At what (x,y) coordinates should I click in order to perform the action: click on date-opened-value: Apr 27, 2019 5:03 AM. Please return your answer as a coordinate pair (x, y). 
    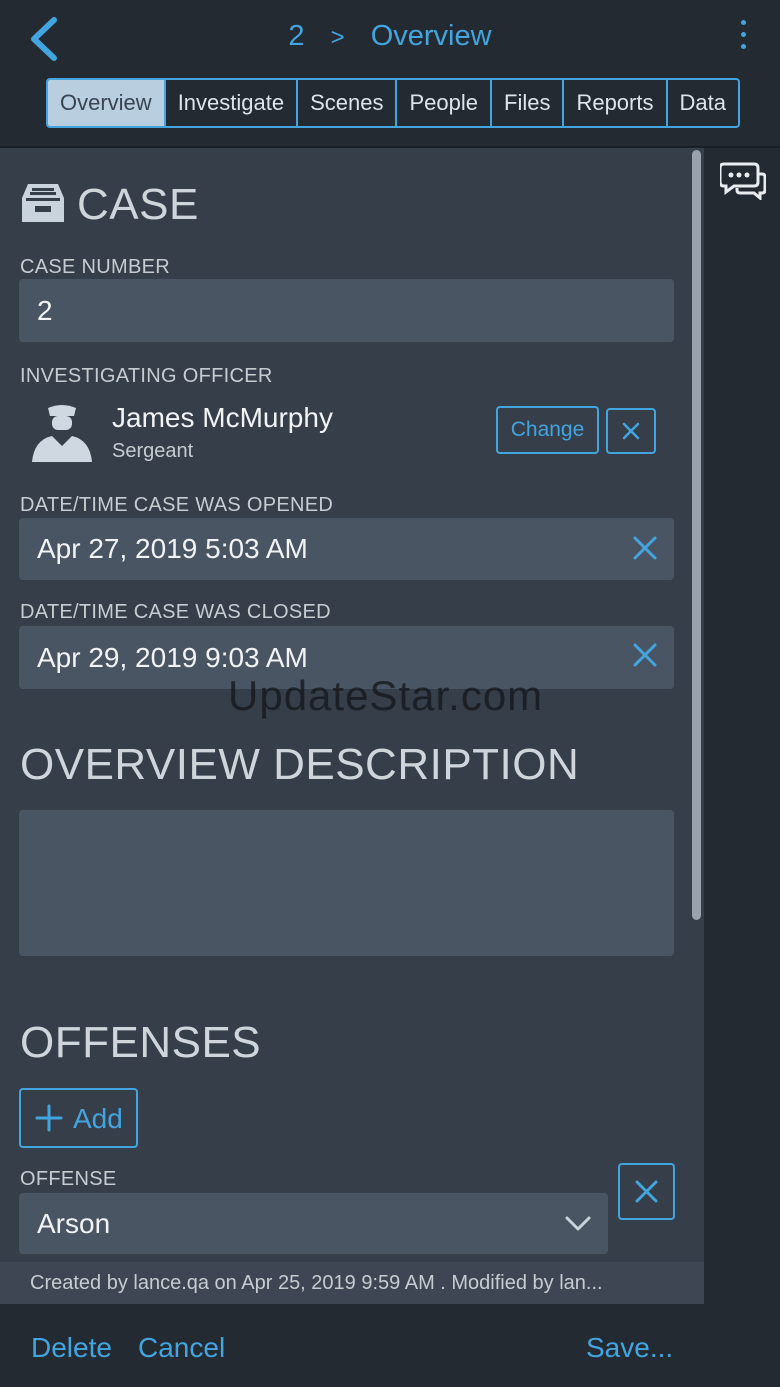
    Looking at the image, I should click on (172, 548).